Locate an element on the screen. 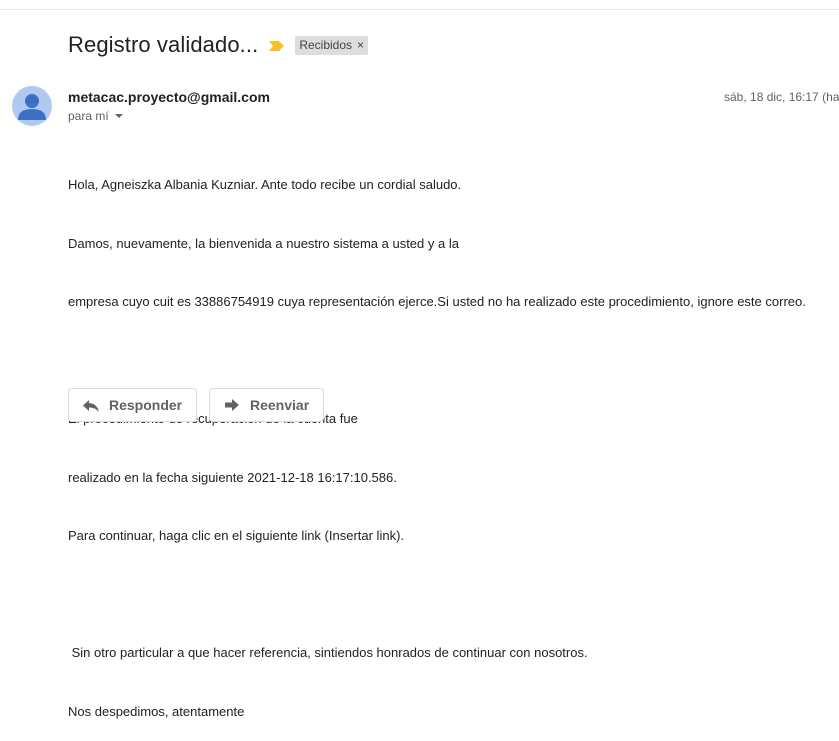  email-date: sáb, 18 dic, 16:17 (ha is located at coordinates (781, 97).